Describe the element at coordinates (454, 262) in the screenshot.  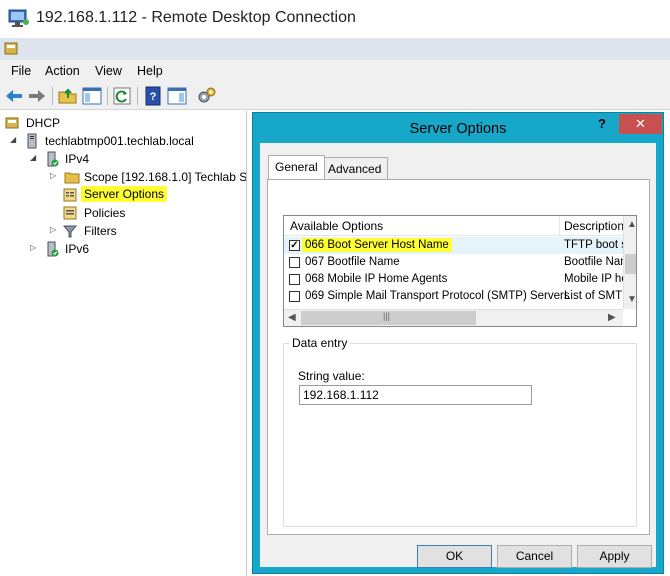
I see `list-item: 067 Bootfile Name Bootfile Nan` at that location.